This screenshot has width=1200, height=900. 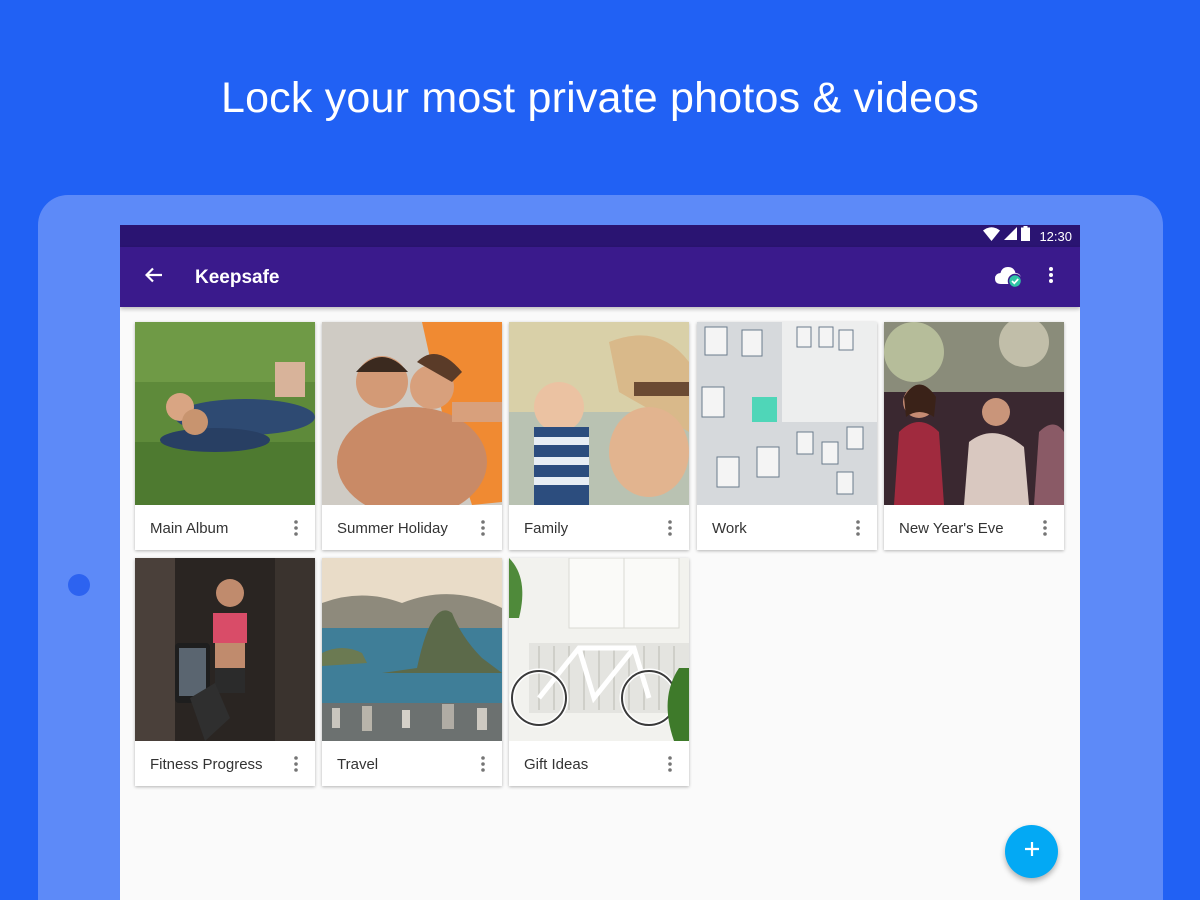 I want to click on album-card-fitness-progress: Fitness Progress, so click(x=225, y=672).